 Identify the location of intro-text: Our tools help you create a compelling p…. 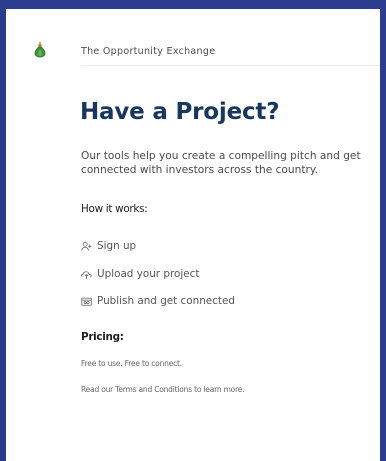
(221, 163).